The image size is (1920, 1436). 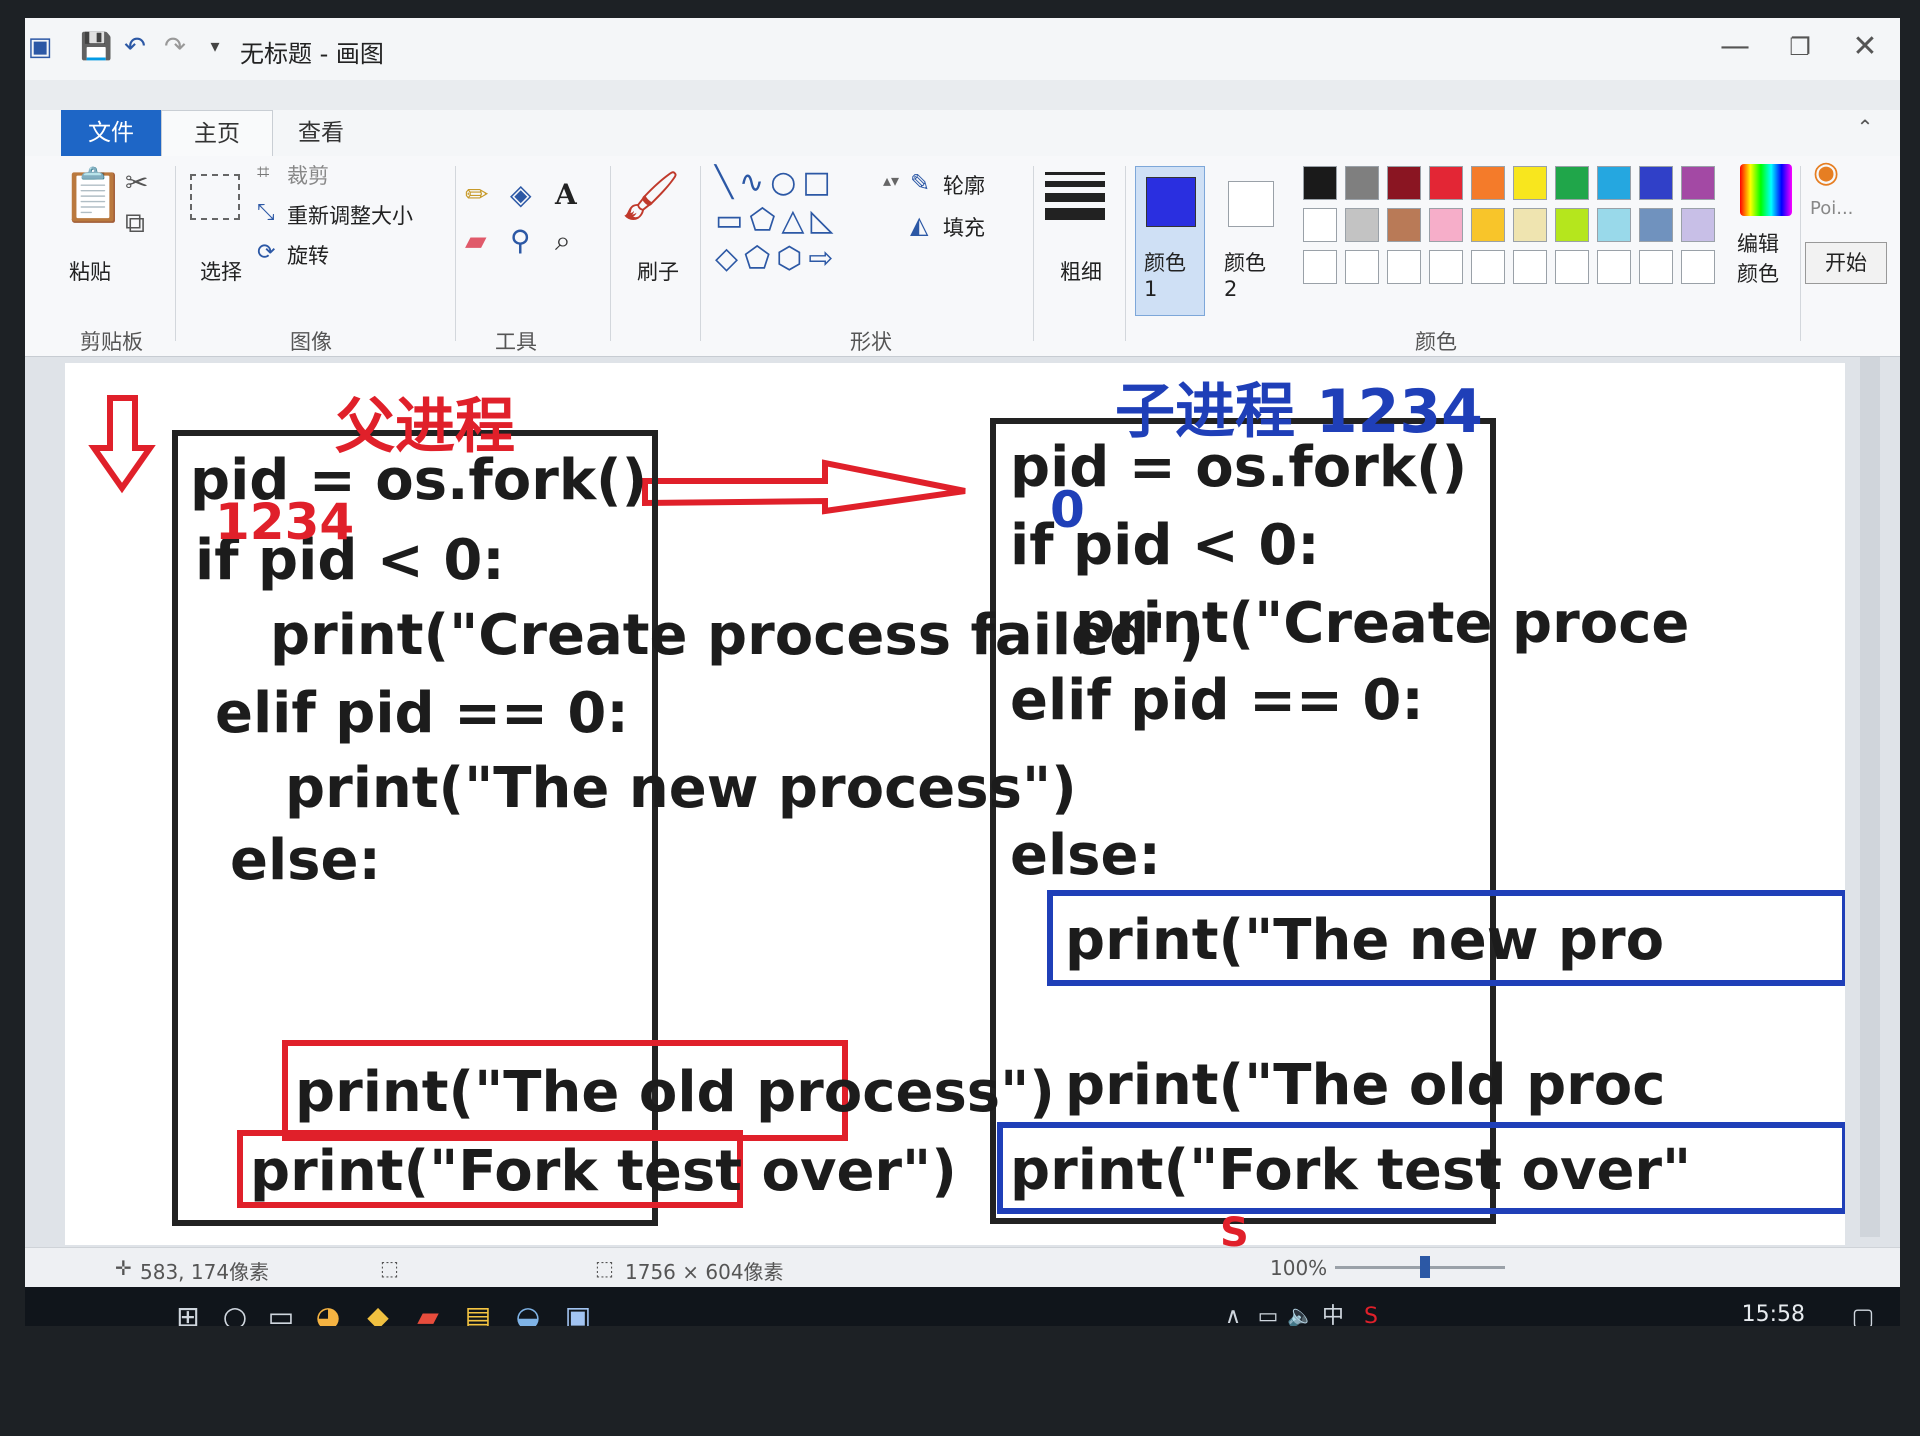 What do you see at coordinates (389, 1268) in the screenshot?
I see `selection-size-icon: ⬚` at bounding box center [389, 1268].